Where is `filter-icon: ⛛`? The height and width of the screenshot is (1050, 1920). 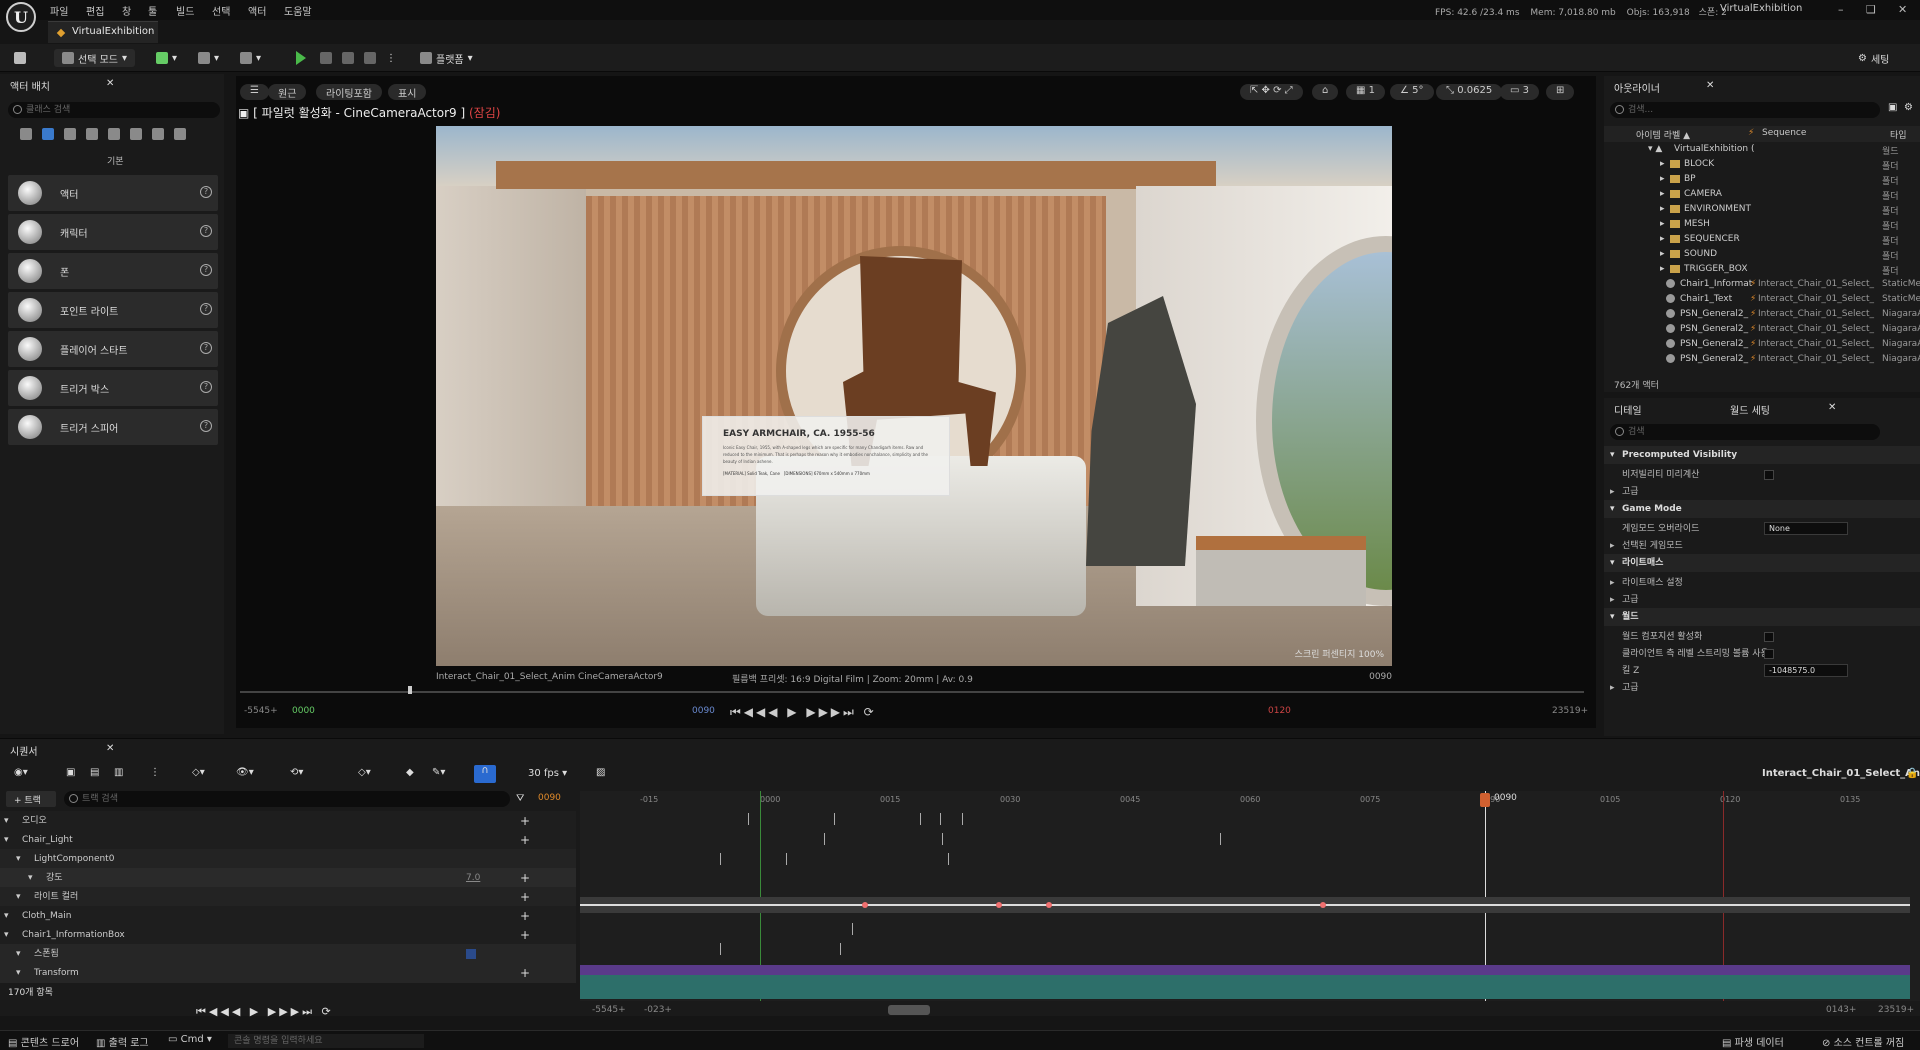 filter-icon: ⛛ is located at coordinates (520, 798).